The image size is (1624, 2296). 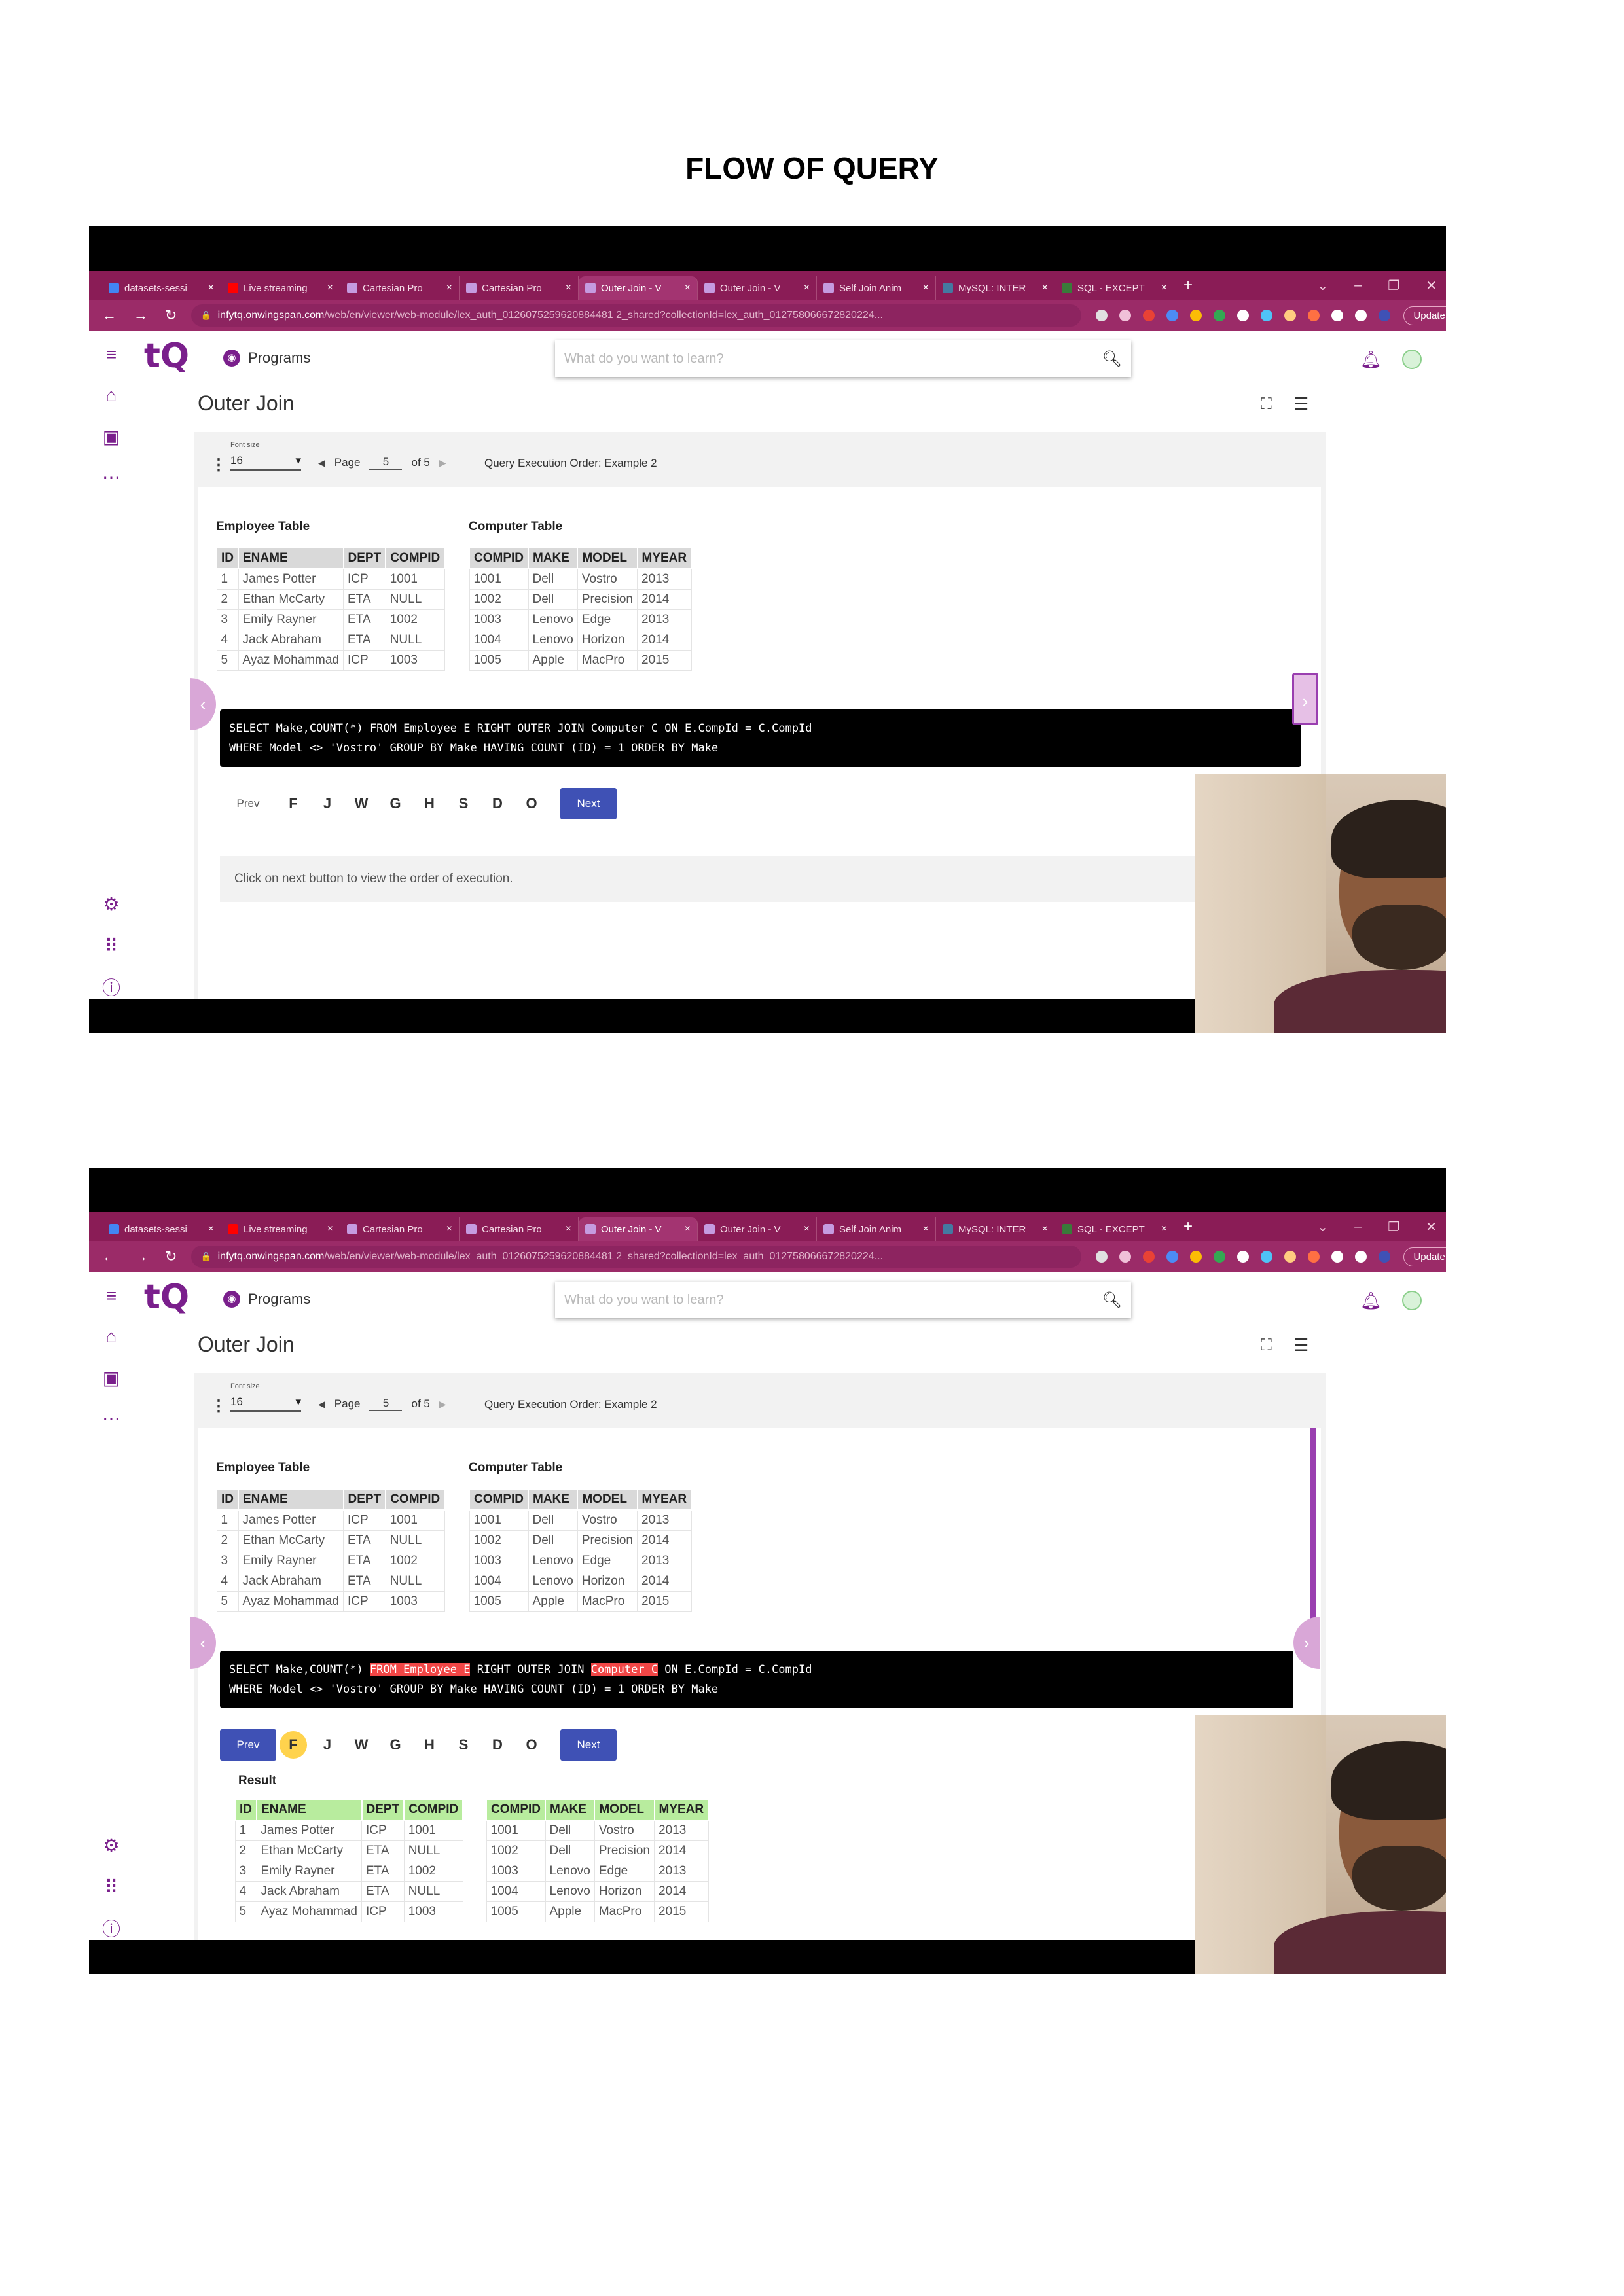 I want to click on menu-icon: ≡, so click(x=111, y=1295).